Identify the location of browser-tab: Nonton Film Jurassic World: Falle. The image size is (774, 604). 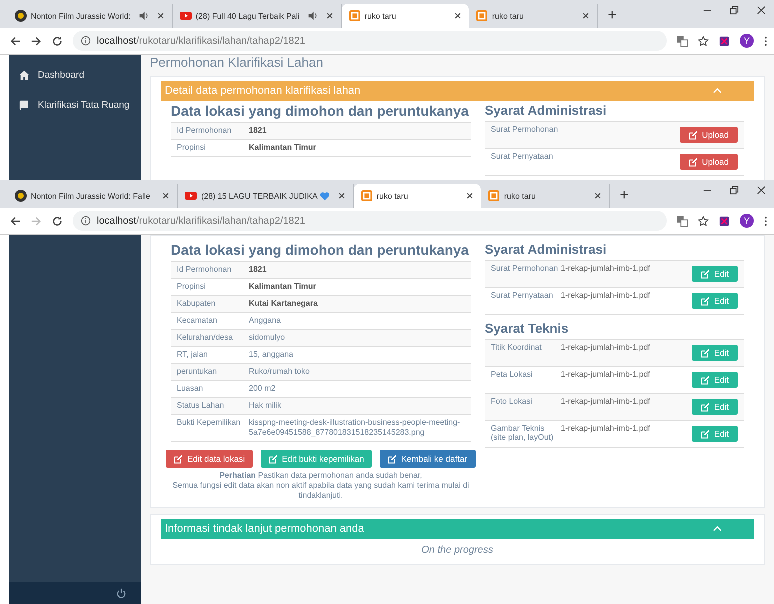
(93, 196).